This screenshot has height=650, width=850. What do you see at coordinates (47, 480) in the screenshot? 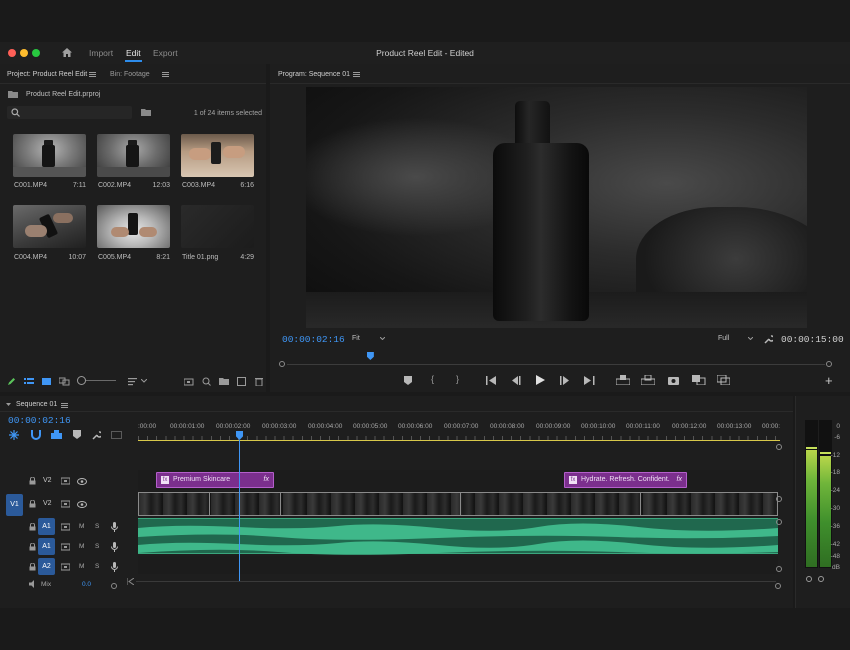
I see `track-v2-label: V2` at bounding box center [47, 480].